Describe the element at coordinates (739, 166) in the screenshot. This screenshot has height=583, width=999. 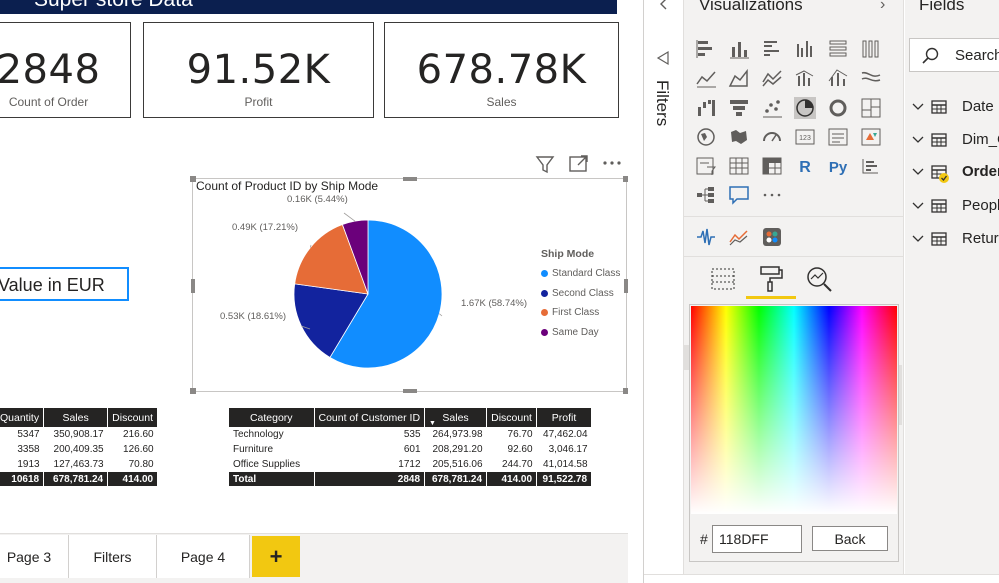
I see `table-visual-icon` at that location.